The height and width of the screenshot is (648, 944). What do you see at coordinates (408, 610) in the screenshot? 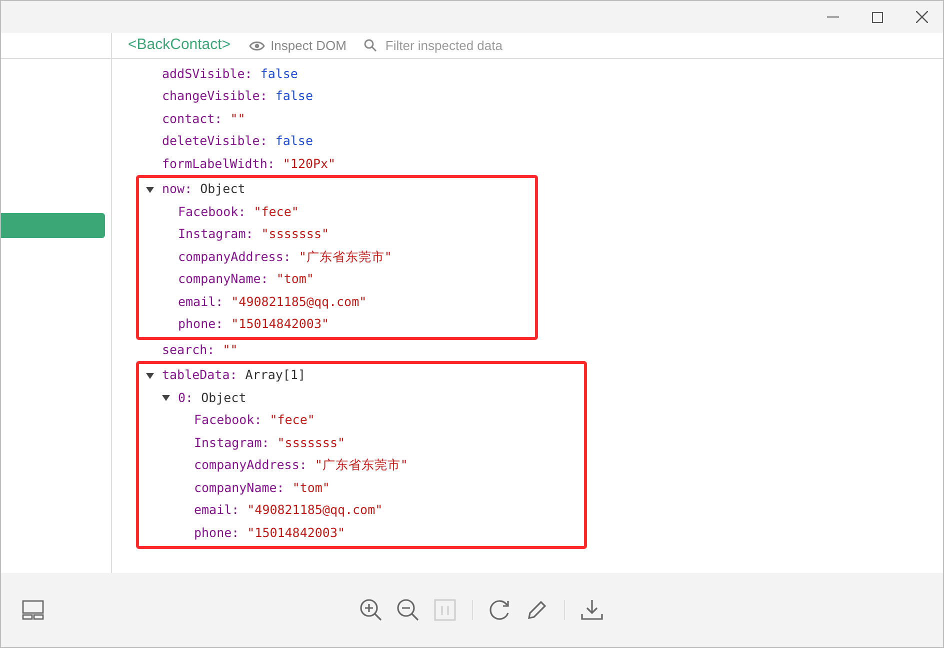
I see `zoom-out-icon` at bounding box center [408, 610].